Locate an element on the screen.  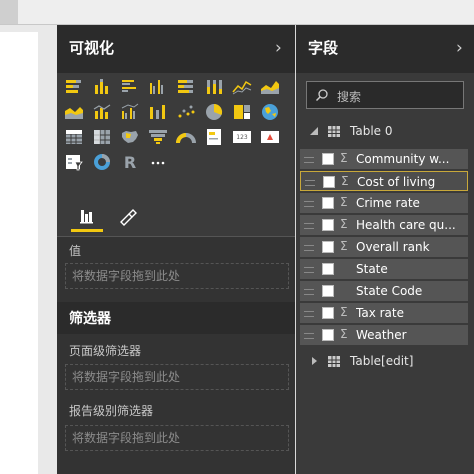
stacked-area-icon is located at coordinates (74, 112).